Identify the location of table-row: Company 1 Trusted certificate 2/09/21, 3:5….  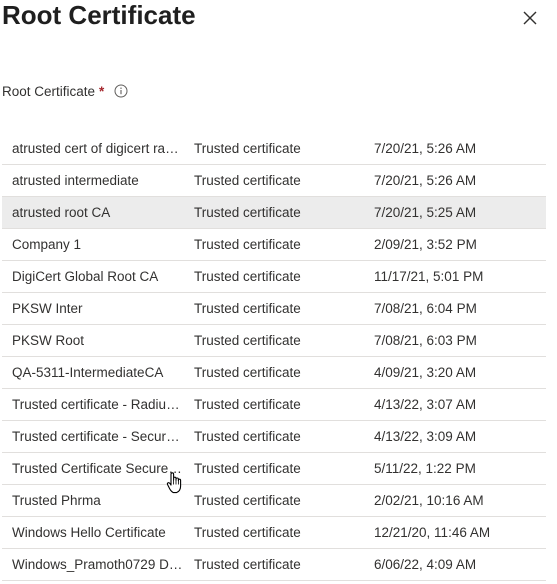
(274, 245).